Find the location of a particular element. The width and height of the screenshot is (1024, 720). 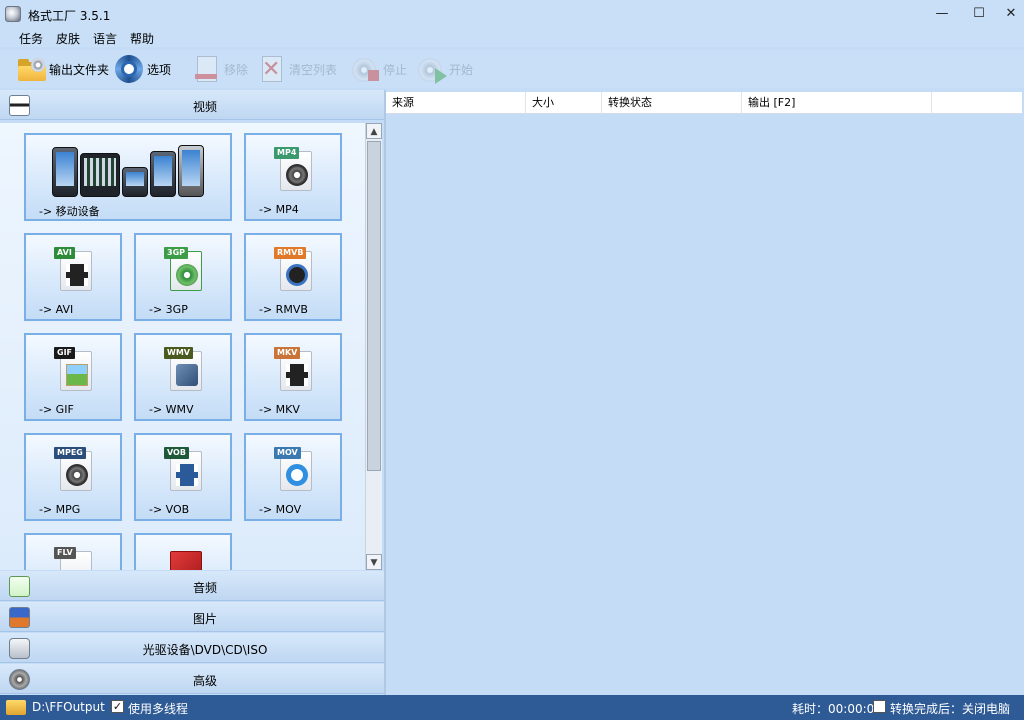

close-button: ✕ is located at coordinates (1009, 14).